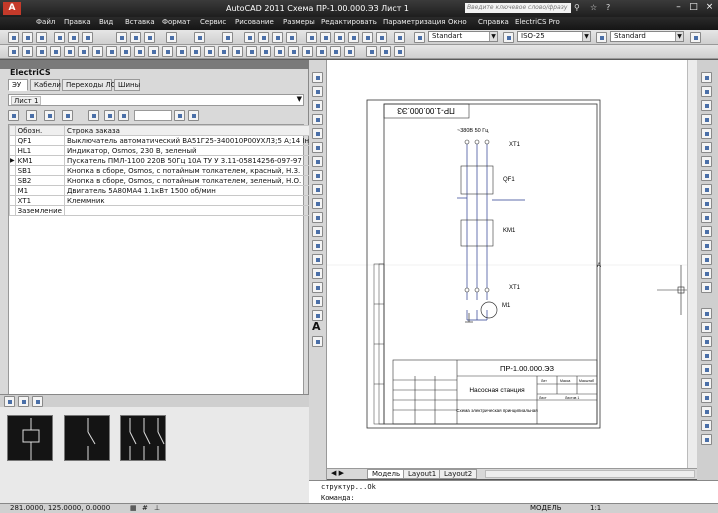  I want to click on copy-icon, so click(135, 37).